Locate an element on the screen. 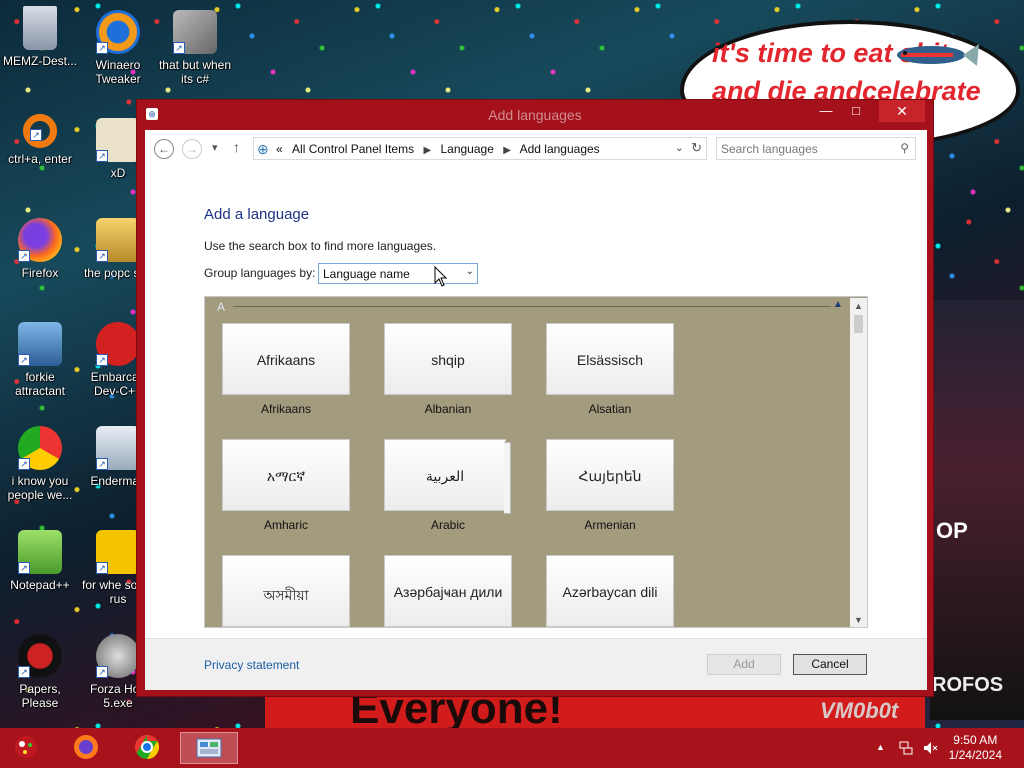  language-tile-azerbaijani-latin: Azərbaycan dili is located at coordinates (610, 591).